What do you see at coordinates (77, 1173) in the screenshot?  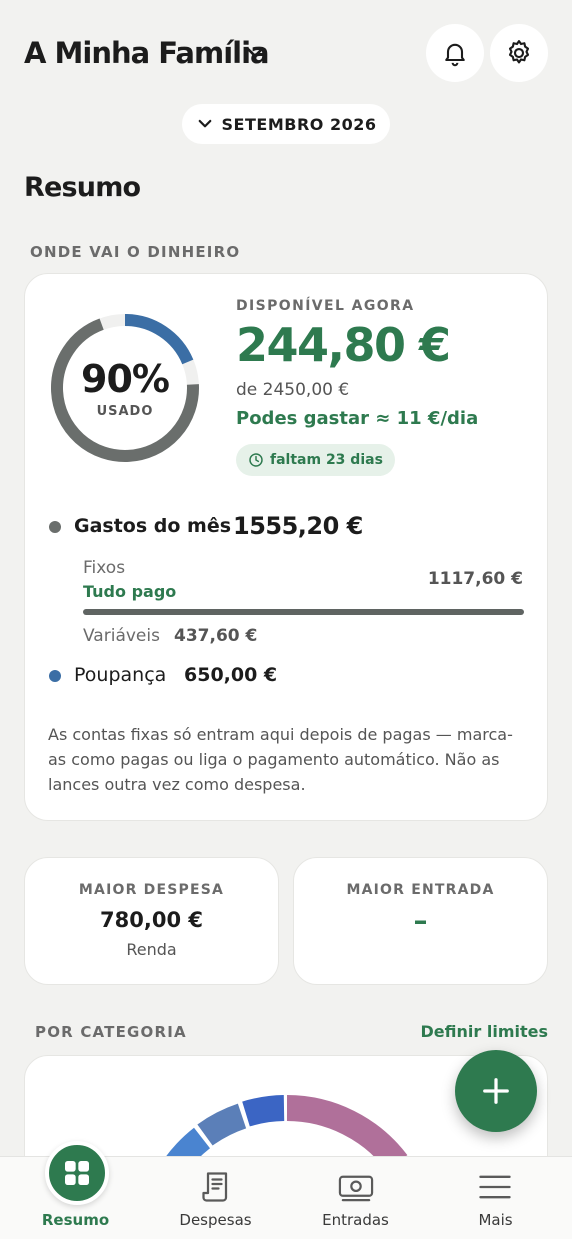 I see `grid-icon` at bounding box center [77, 1173].